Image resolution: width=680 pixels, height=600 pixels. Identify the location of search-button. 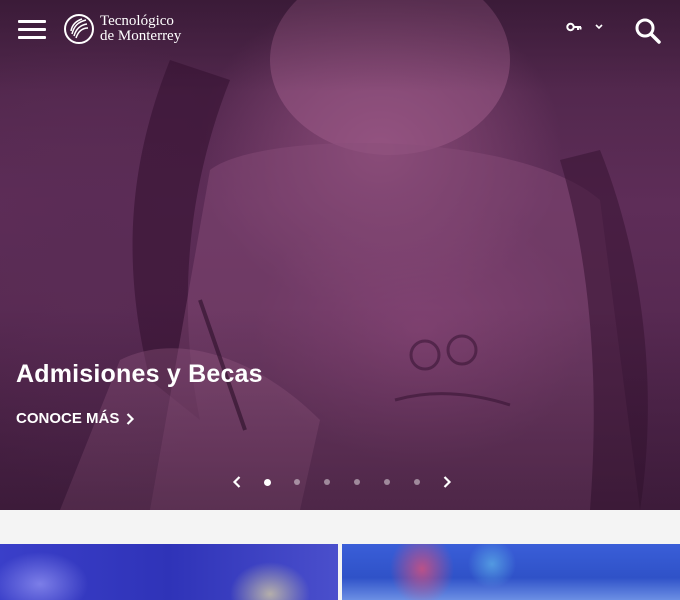
(648, 31).